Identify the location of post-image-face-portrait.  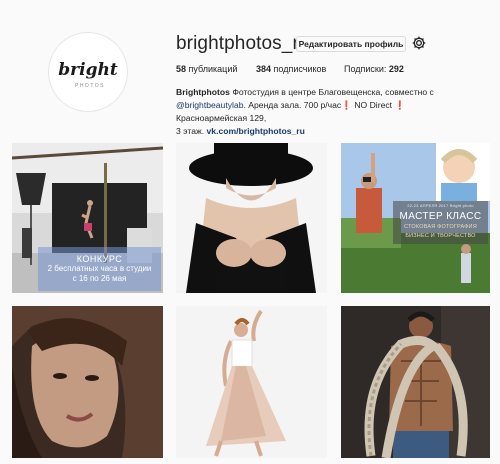
(87, 382).